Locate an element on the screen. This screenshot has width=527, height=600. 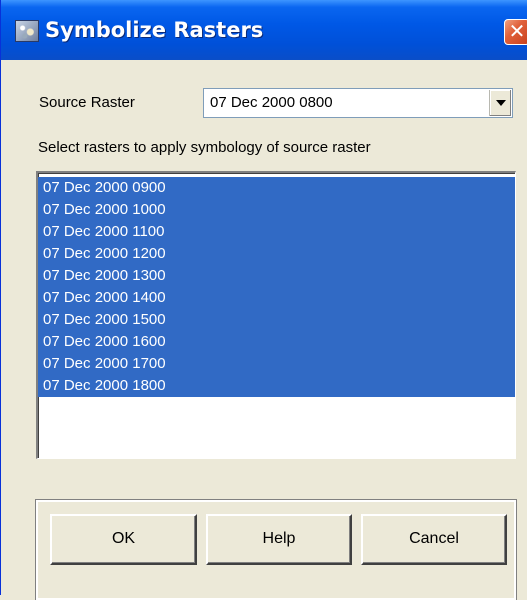
source-raster-label: Source Raster is located at coordinates (87, 102).